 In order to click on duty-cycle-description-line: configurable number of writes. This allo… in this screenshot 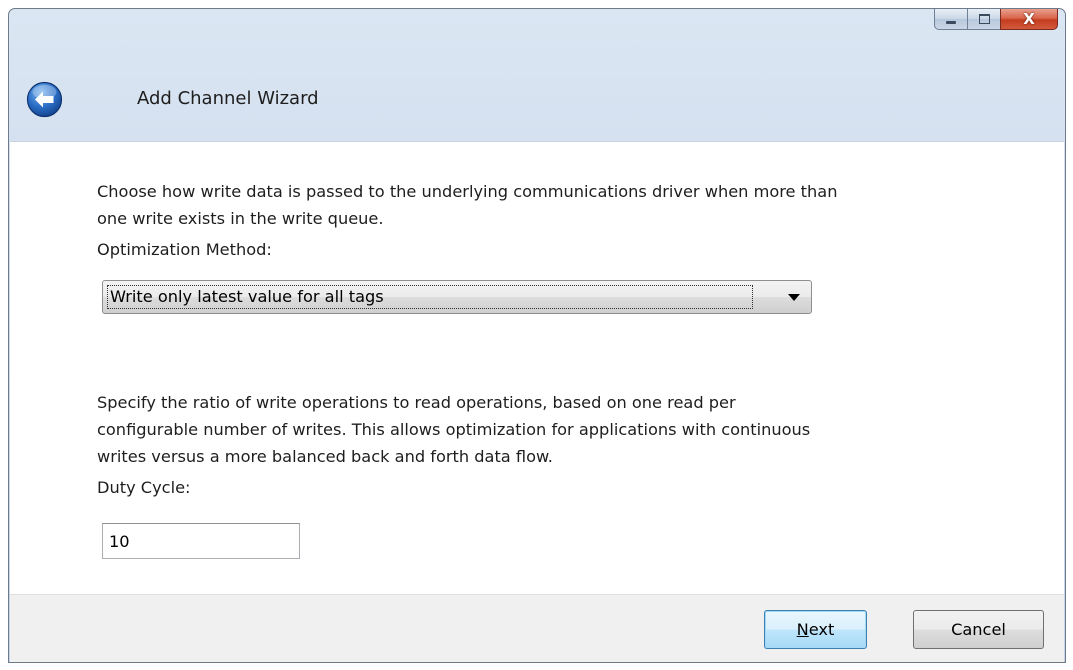, I will do `click(454, 429)`.